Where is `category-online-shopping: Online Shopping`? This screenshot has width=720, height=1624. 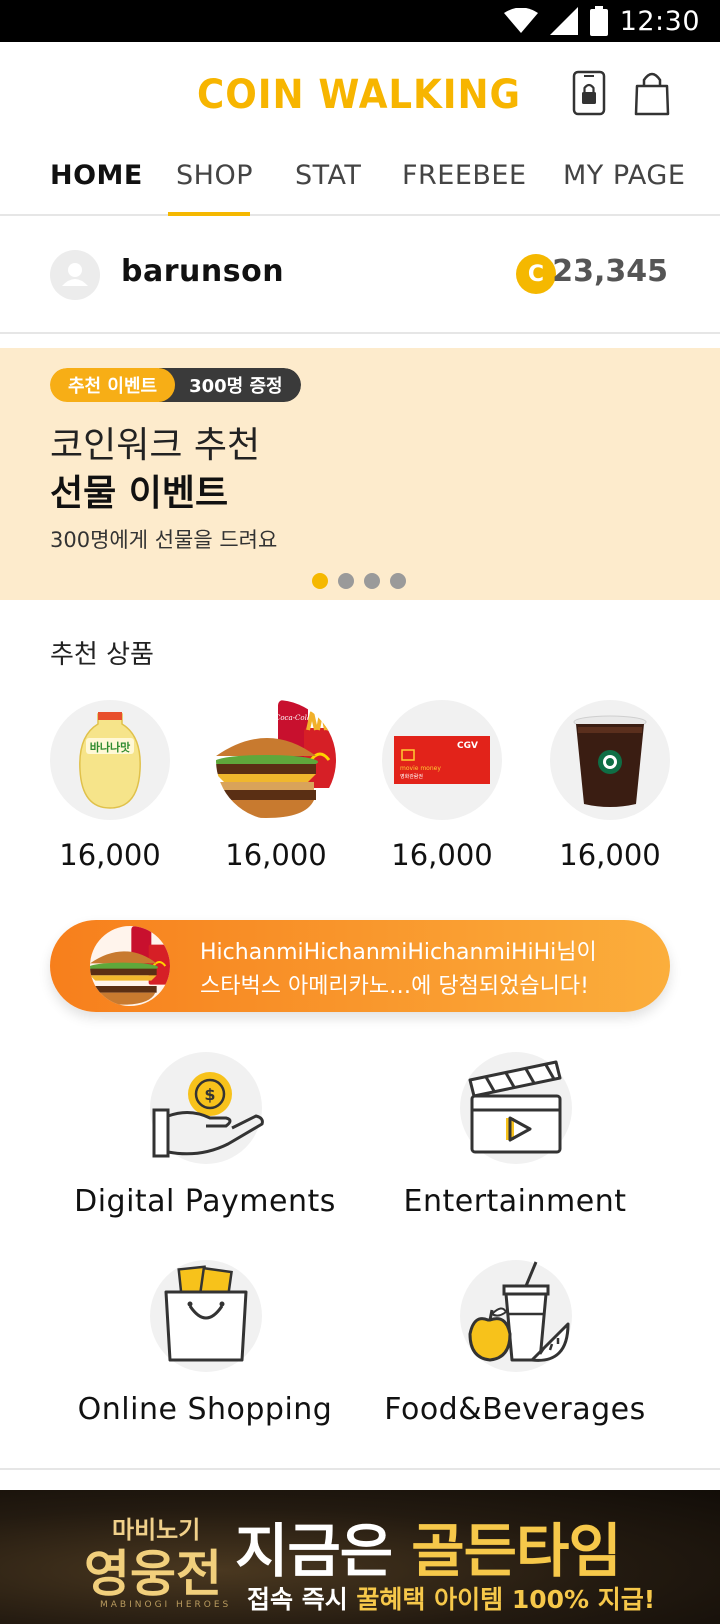
category-online-shopping: Online Shopping is located at coordinates (205, 1350).